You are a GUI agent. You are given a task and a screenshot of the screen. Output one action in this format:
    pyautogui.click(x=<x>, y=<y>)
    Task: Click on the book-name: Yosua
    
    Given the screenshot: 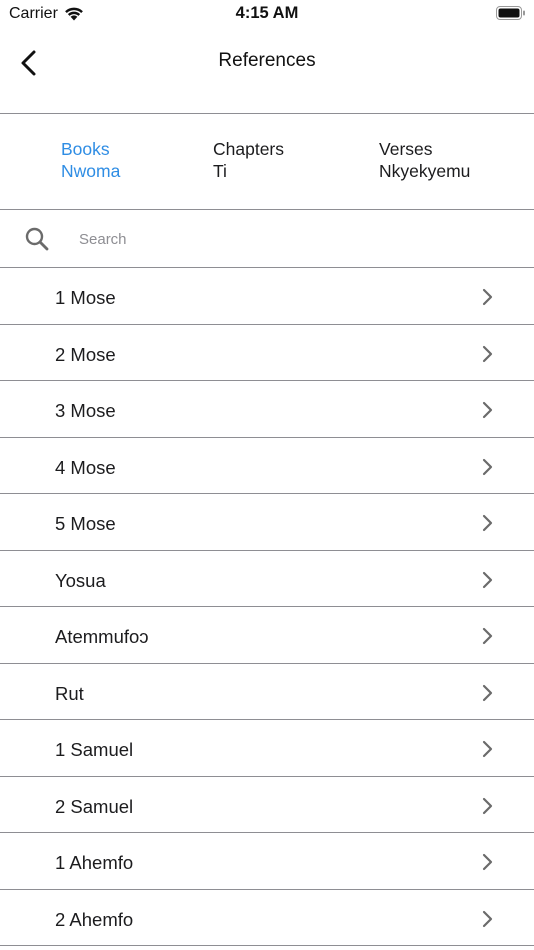 What is the action you would take?
    pyautogui.click(x=80, y=580)
    